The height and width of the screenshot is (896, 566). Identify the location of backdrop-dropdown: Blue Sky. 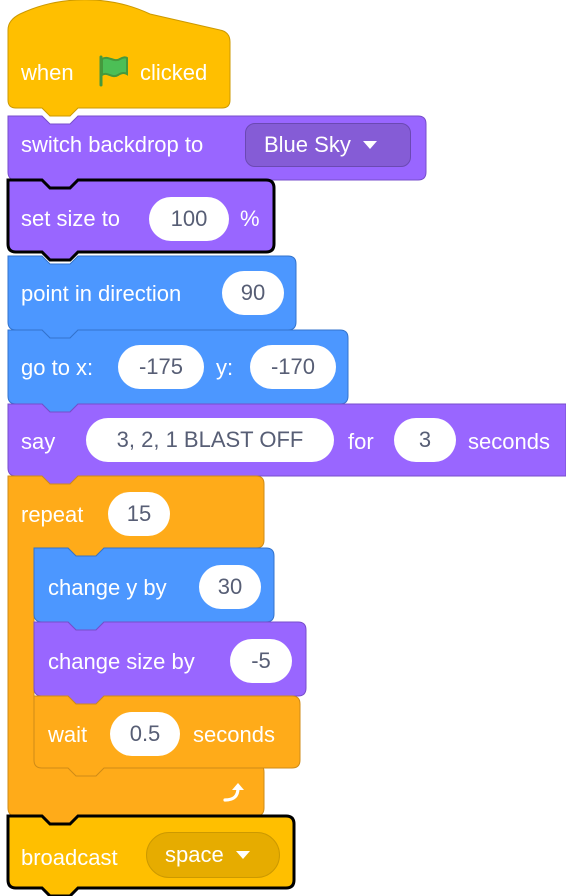
(328, 145).